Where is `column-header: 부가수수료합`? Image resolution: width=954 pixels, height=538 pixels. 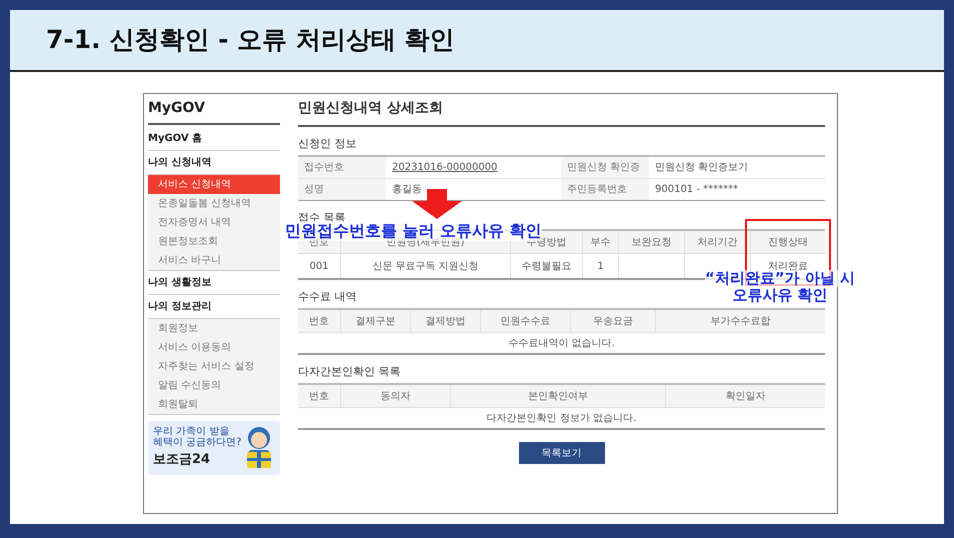
column-header: 부가수수료합 is located at coordinates (740, 321).